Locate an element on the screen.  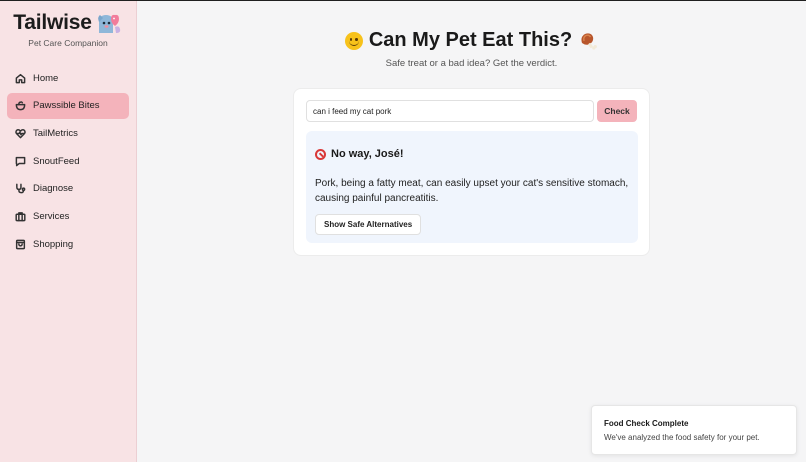
heart-pulse-icon is located at coordinates (20, 133).